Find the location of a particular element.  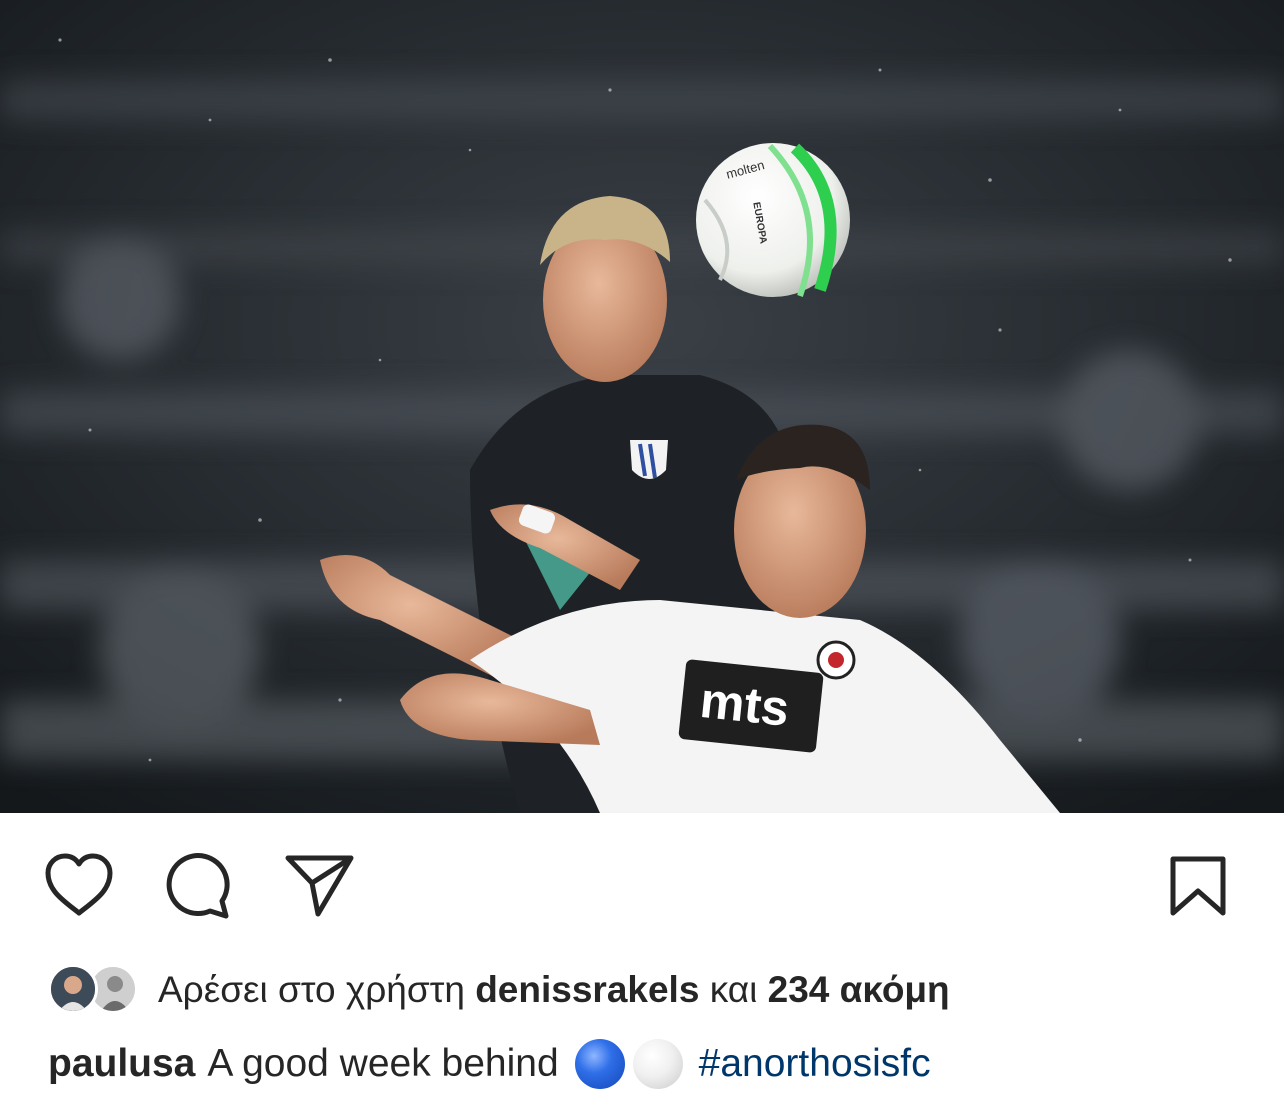

likes-count: 234 ακόμη is located at coordinates (859, 989).